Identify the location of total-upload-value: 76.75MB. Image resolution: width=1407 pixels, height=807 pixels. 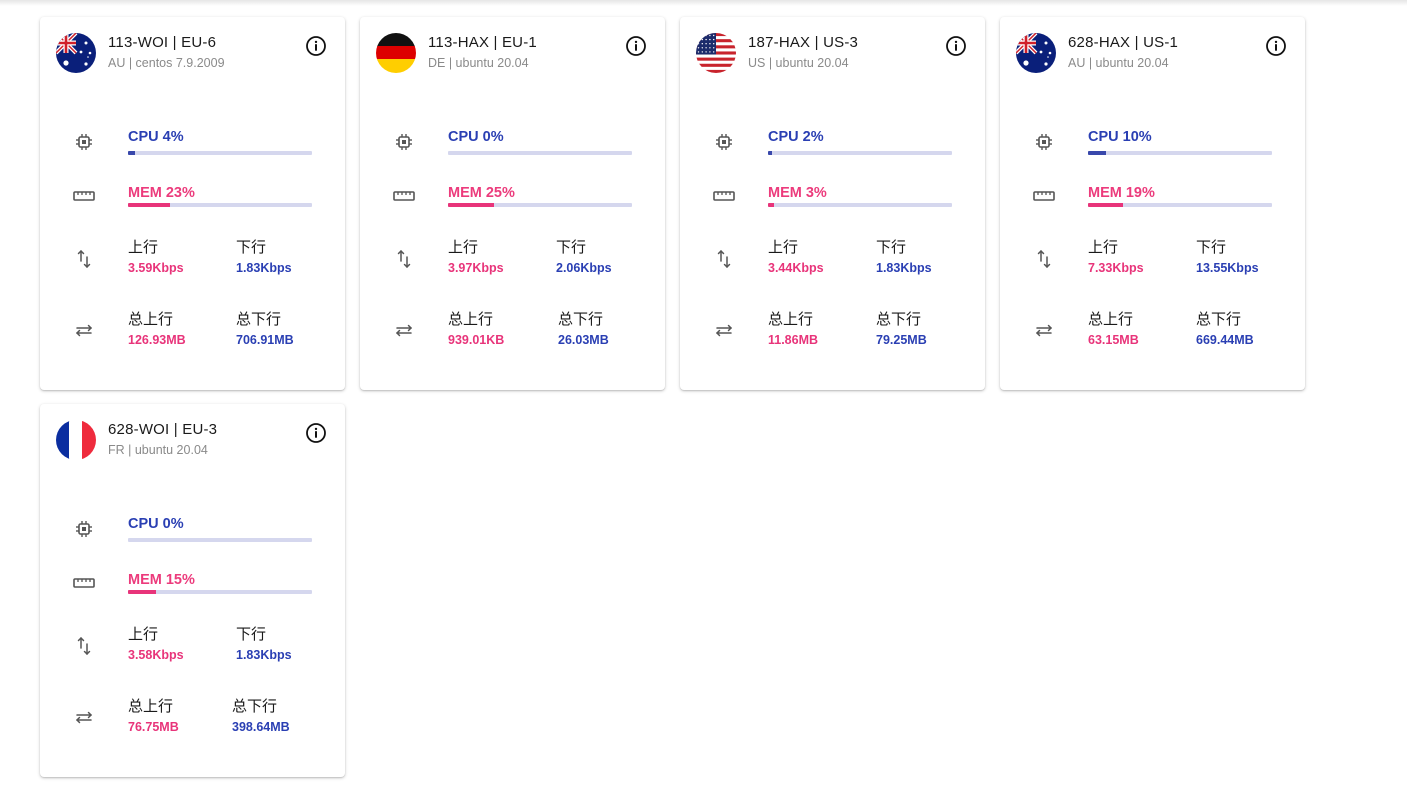
(153, 727).